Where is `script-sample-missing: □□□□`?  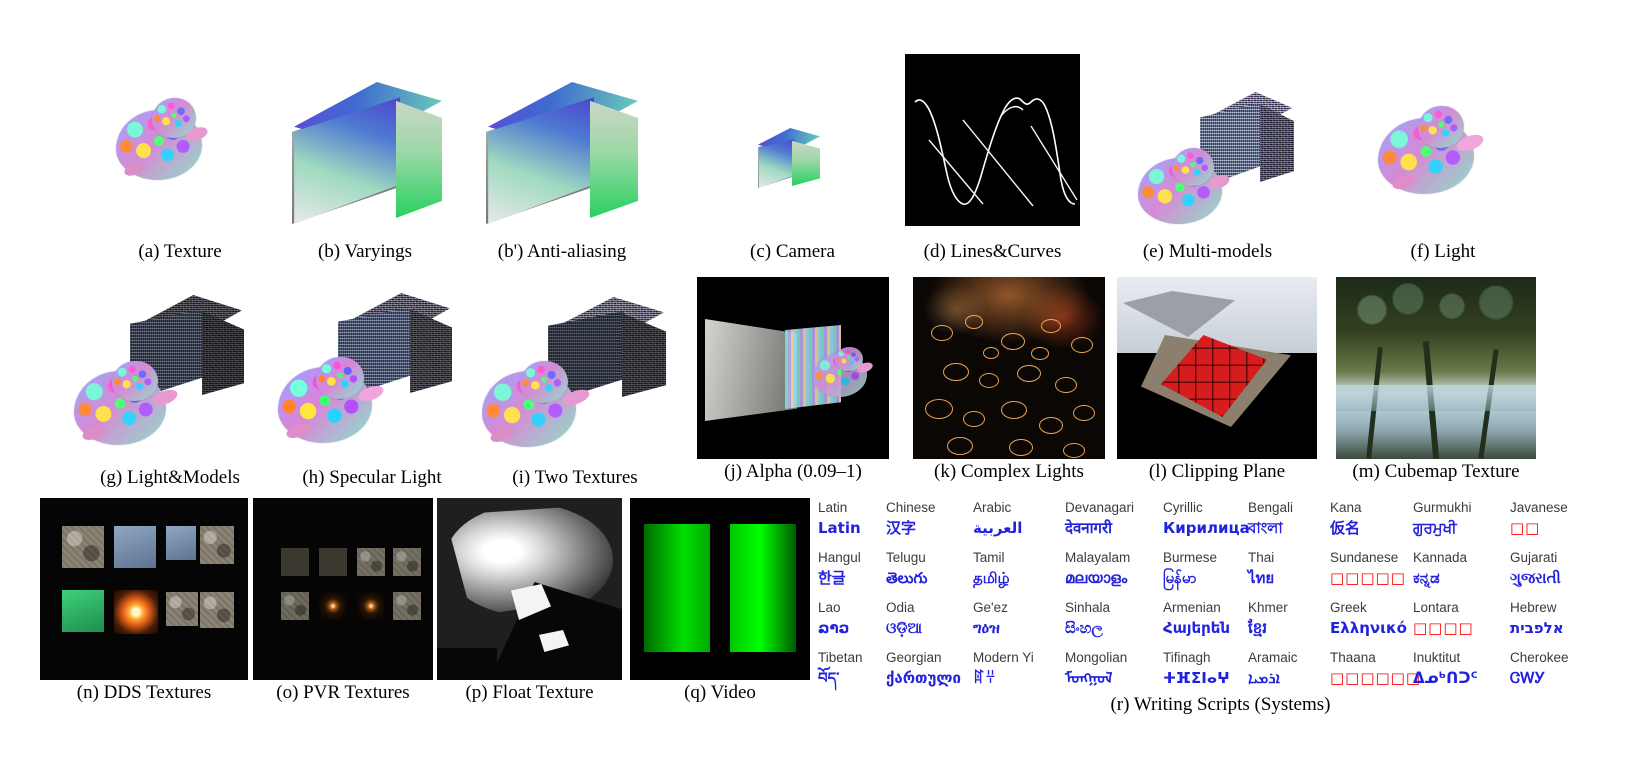
script-sample-missing: □□□□ is located at coordinates (1443, 628).